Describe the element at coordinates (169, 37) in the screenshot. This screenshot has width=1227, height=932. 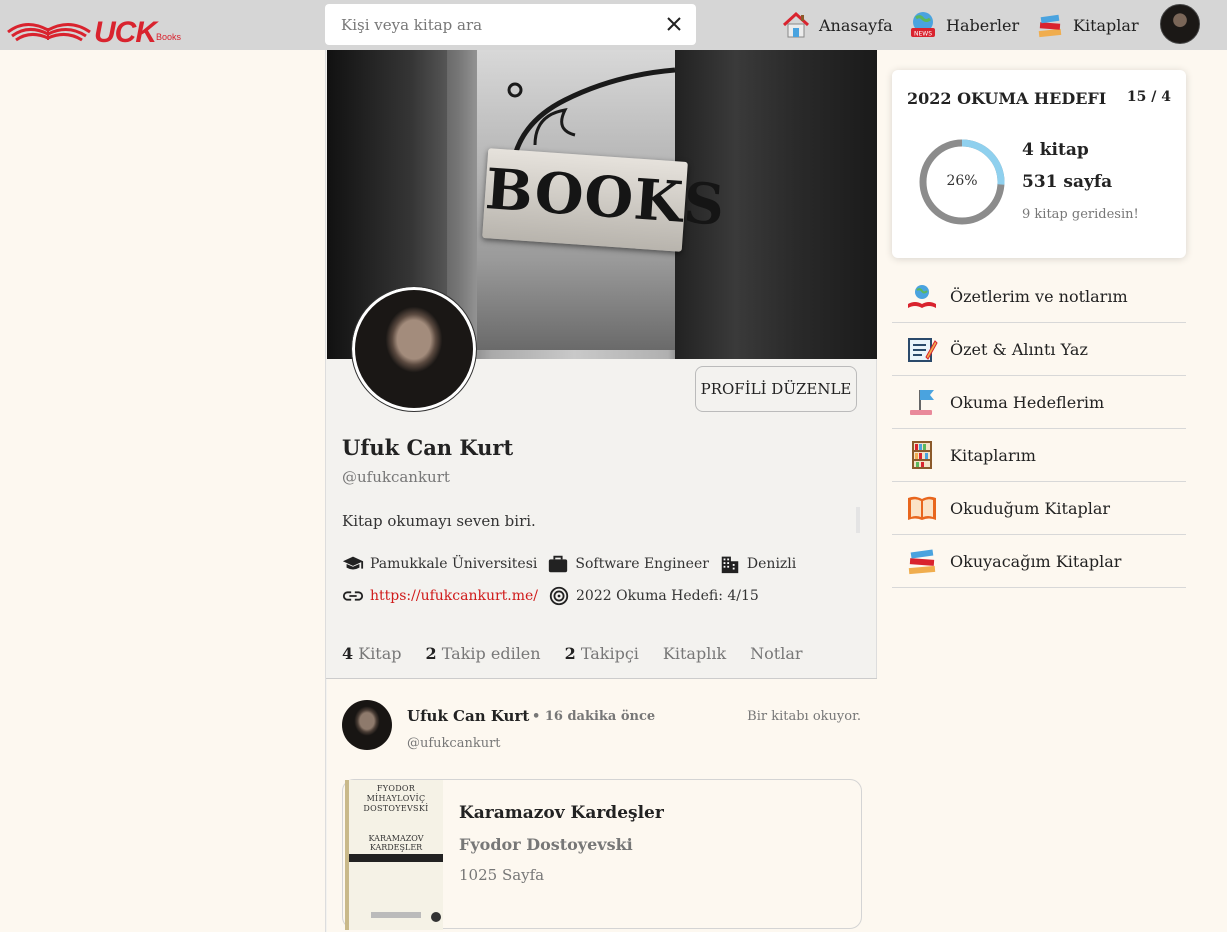
I see `logo-subtext: Books` at that location.